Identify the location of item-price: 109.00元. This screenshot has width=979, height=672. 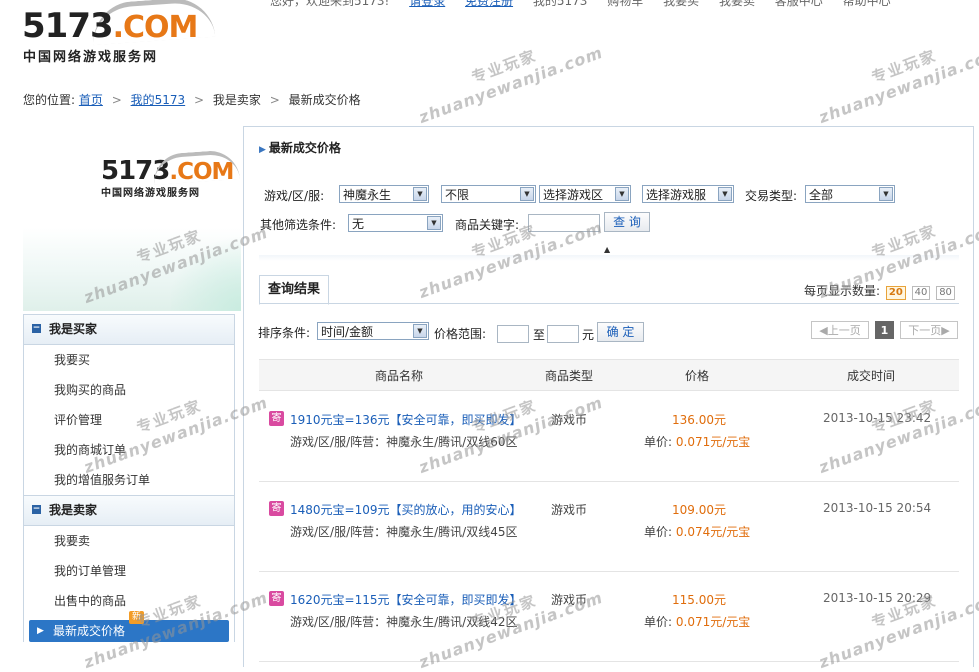
(699, 510).